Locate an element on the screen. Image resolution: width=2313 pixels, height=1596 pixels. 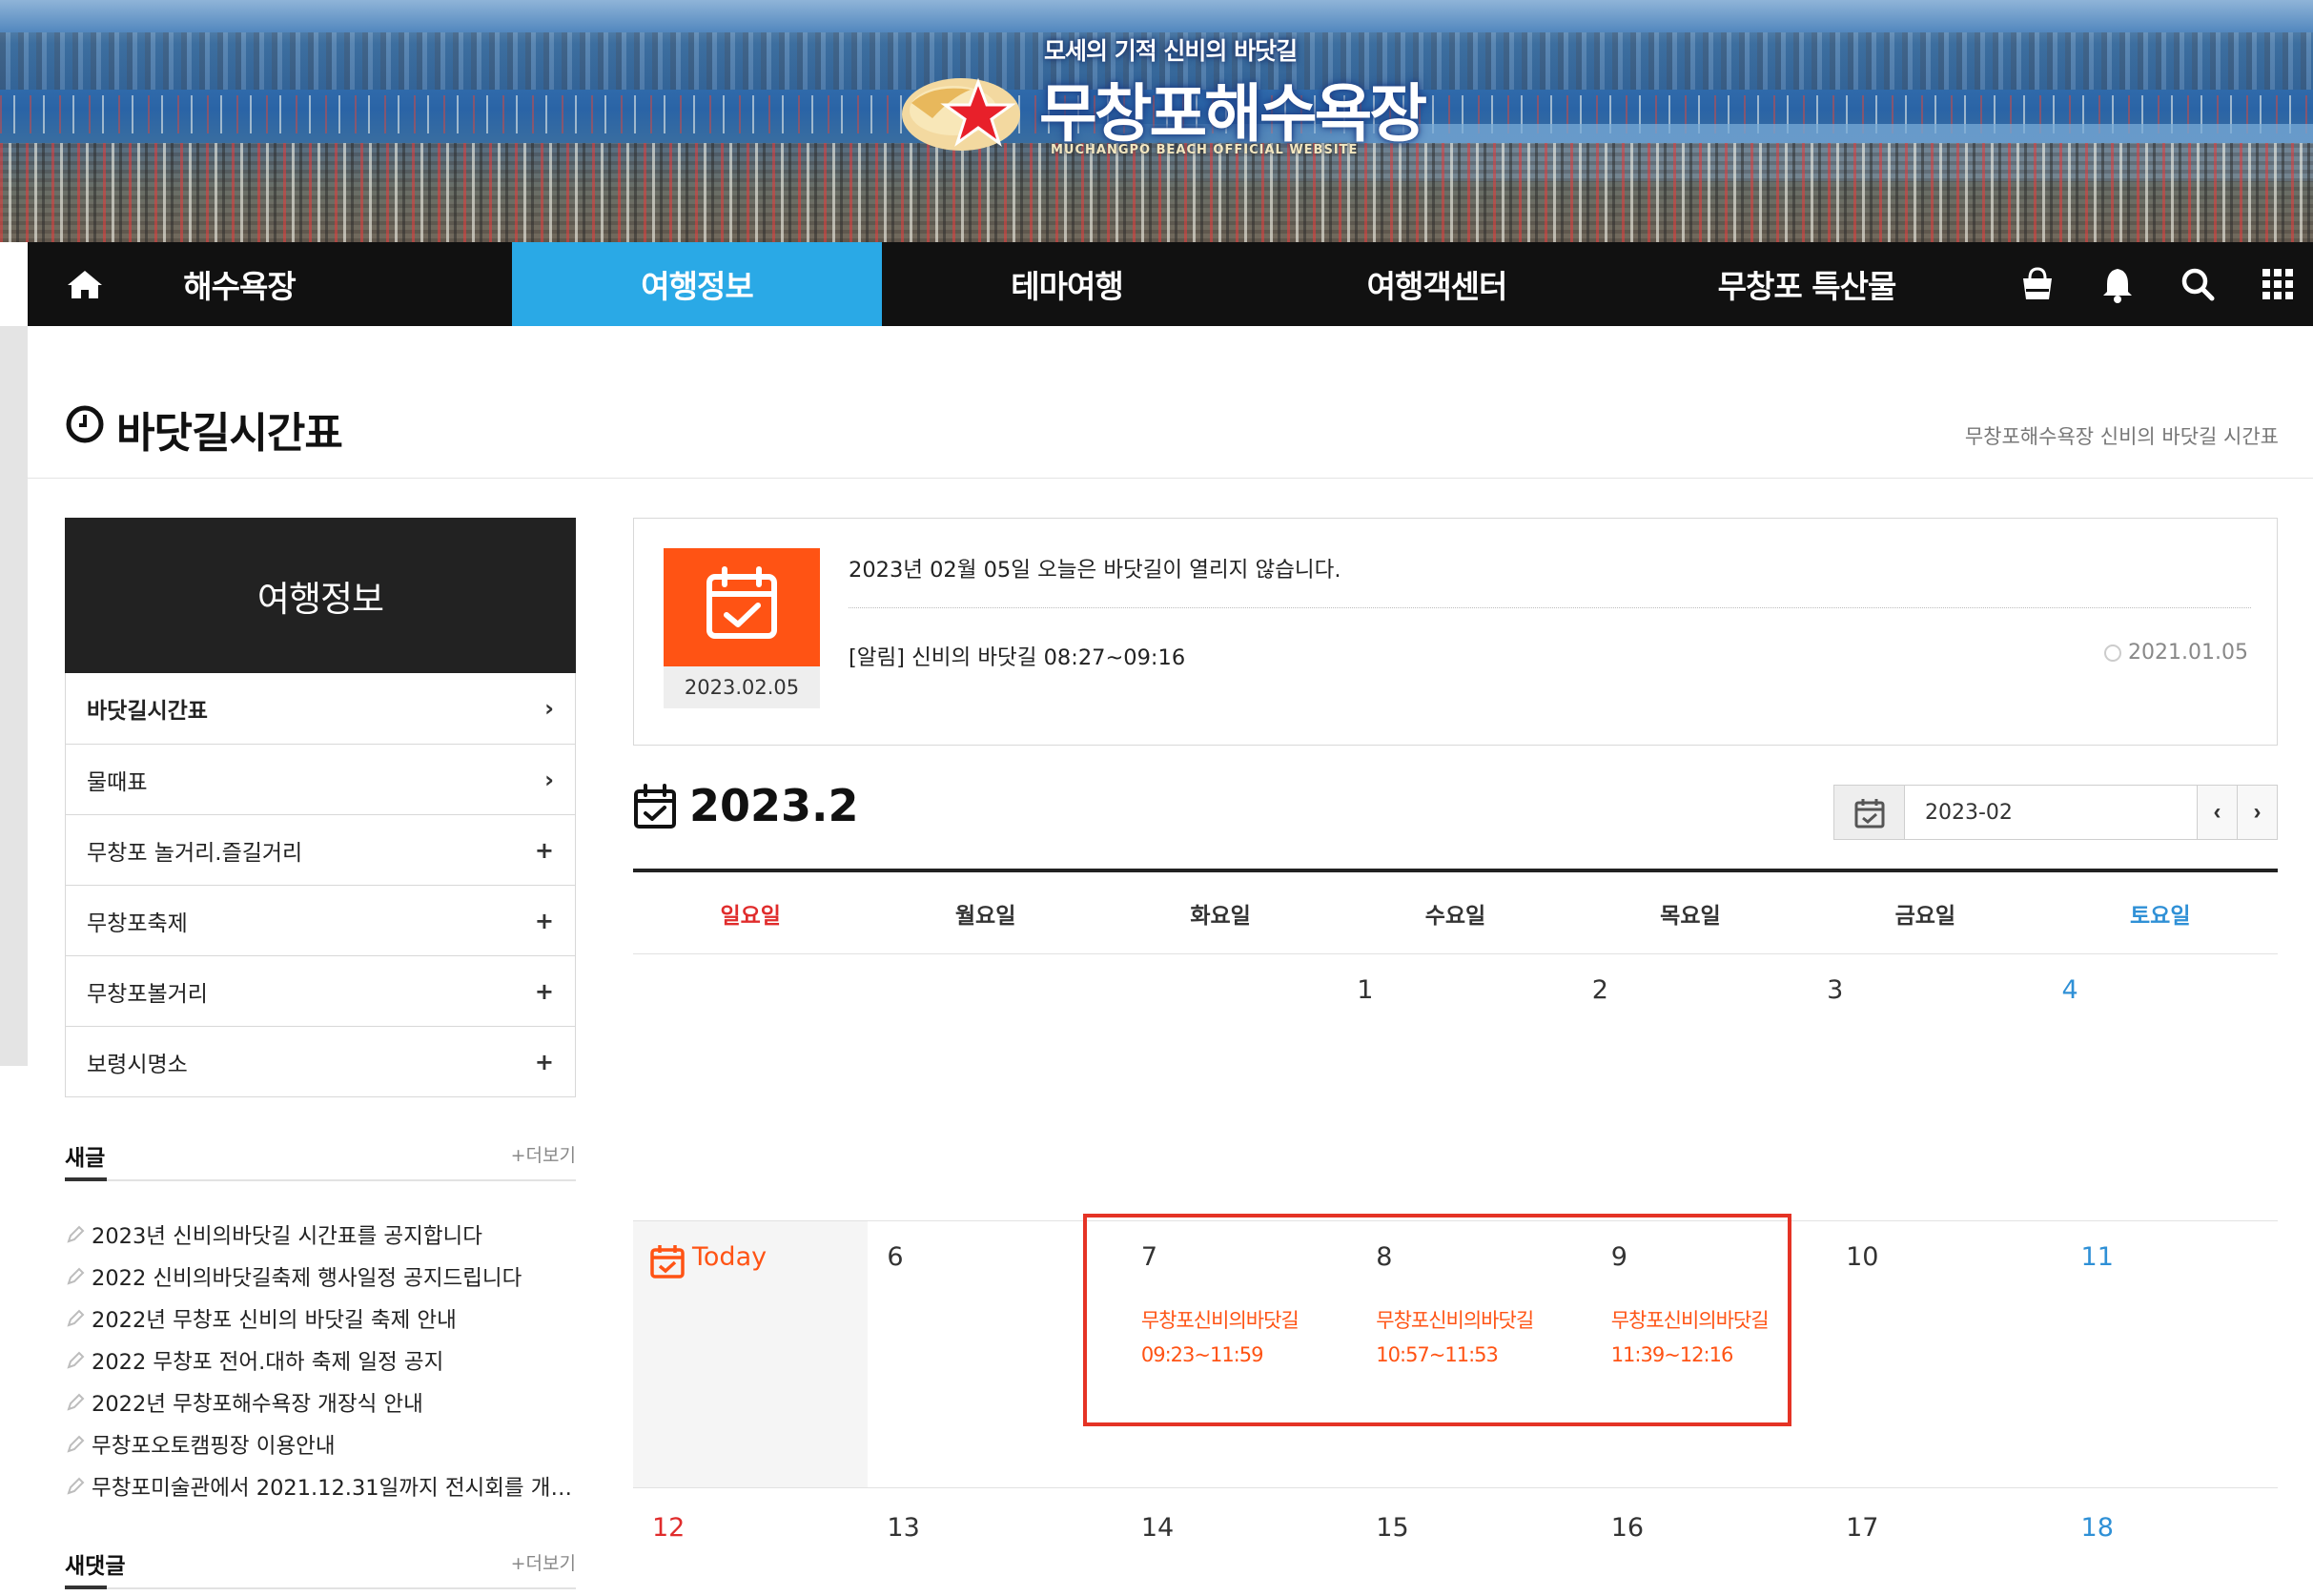
notice-link: [알림] 신비의 바닷길 08:27~09:16 is located at coordinates (1017, 656).